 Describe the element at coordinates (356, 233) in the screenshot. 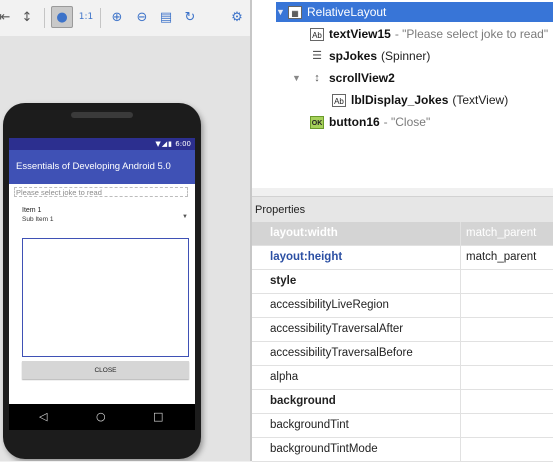

I see `property-key: layout:width` at that location.